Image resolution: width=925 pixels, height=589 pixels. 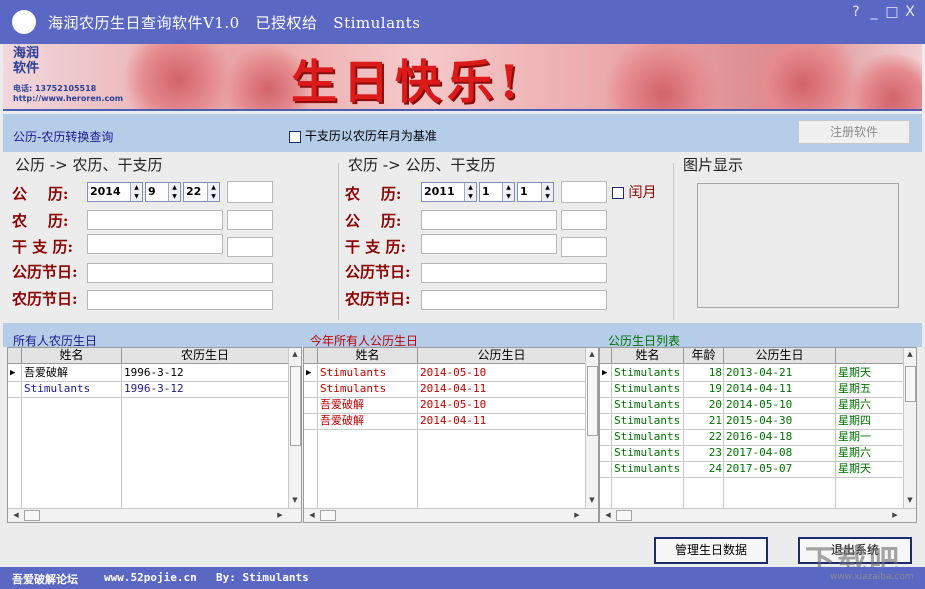 What do you see at coordinates (445, 421) in the screenshot?
I see `table-row: 吾爱破解 2014-04-11` at bounding box center [445, 421].